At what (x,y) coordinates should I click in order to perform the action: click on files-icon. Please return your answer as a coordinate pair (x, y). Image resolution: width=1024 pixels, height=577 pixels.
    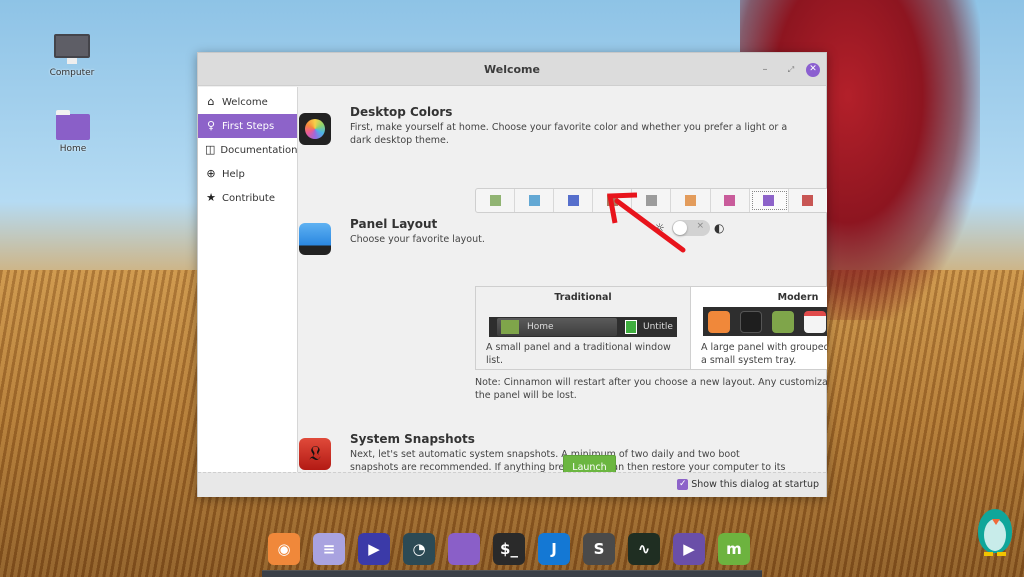
    Looking at the image, I should click on (464, 549).